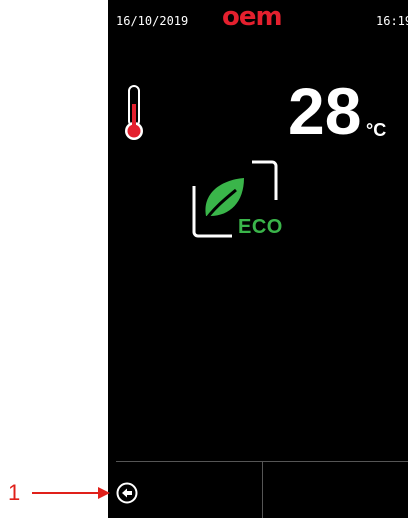  What do you see at coordinates (376, 130) in the screenshot?
I see `temperature-unit: °C` at bounding box center [376, 130].